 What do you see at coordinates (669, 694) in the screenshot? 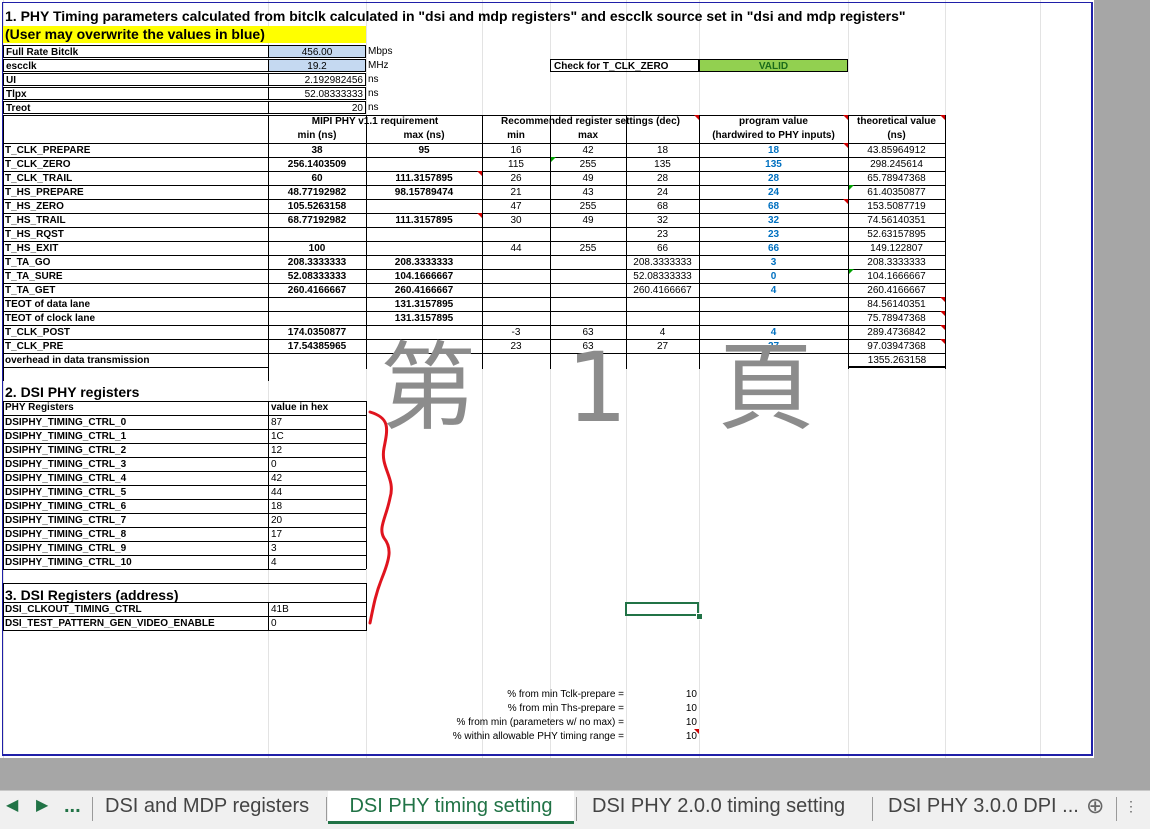
I see `percent-value: 10` at bounding box center [669, 694].